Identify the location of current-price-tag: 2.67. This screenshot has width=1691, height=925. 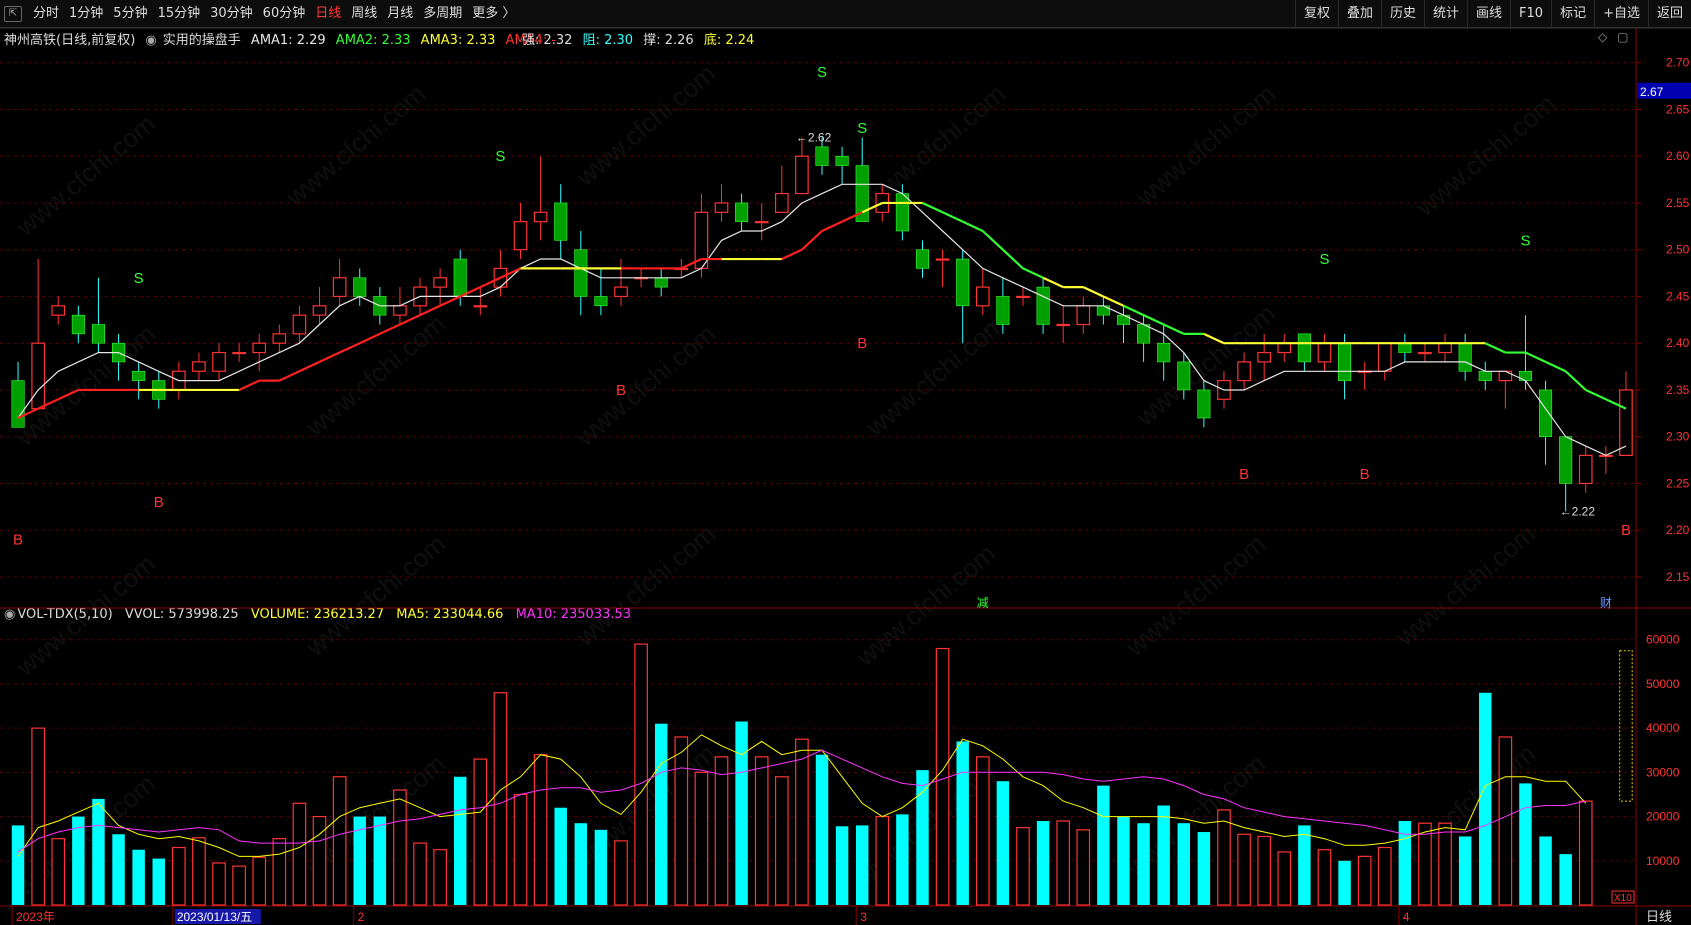
(1652, 92).